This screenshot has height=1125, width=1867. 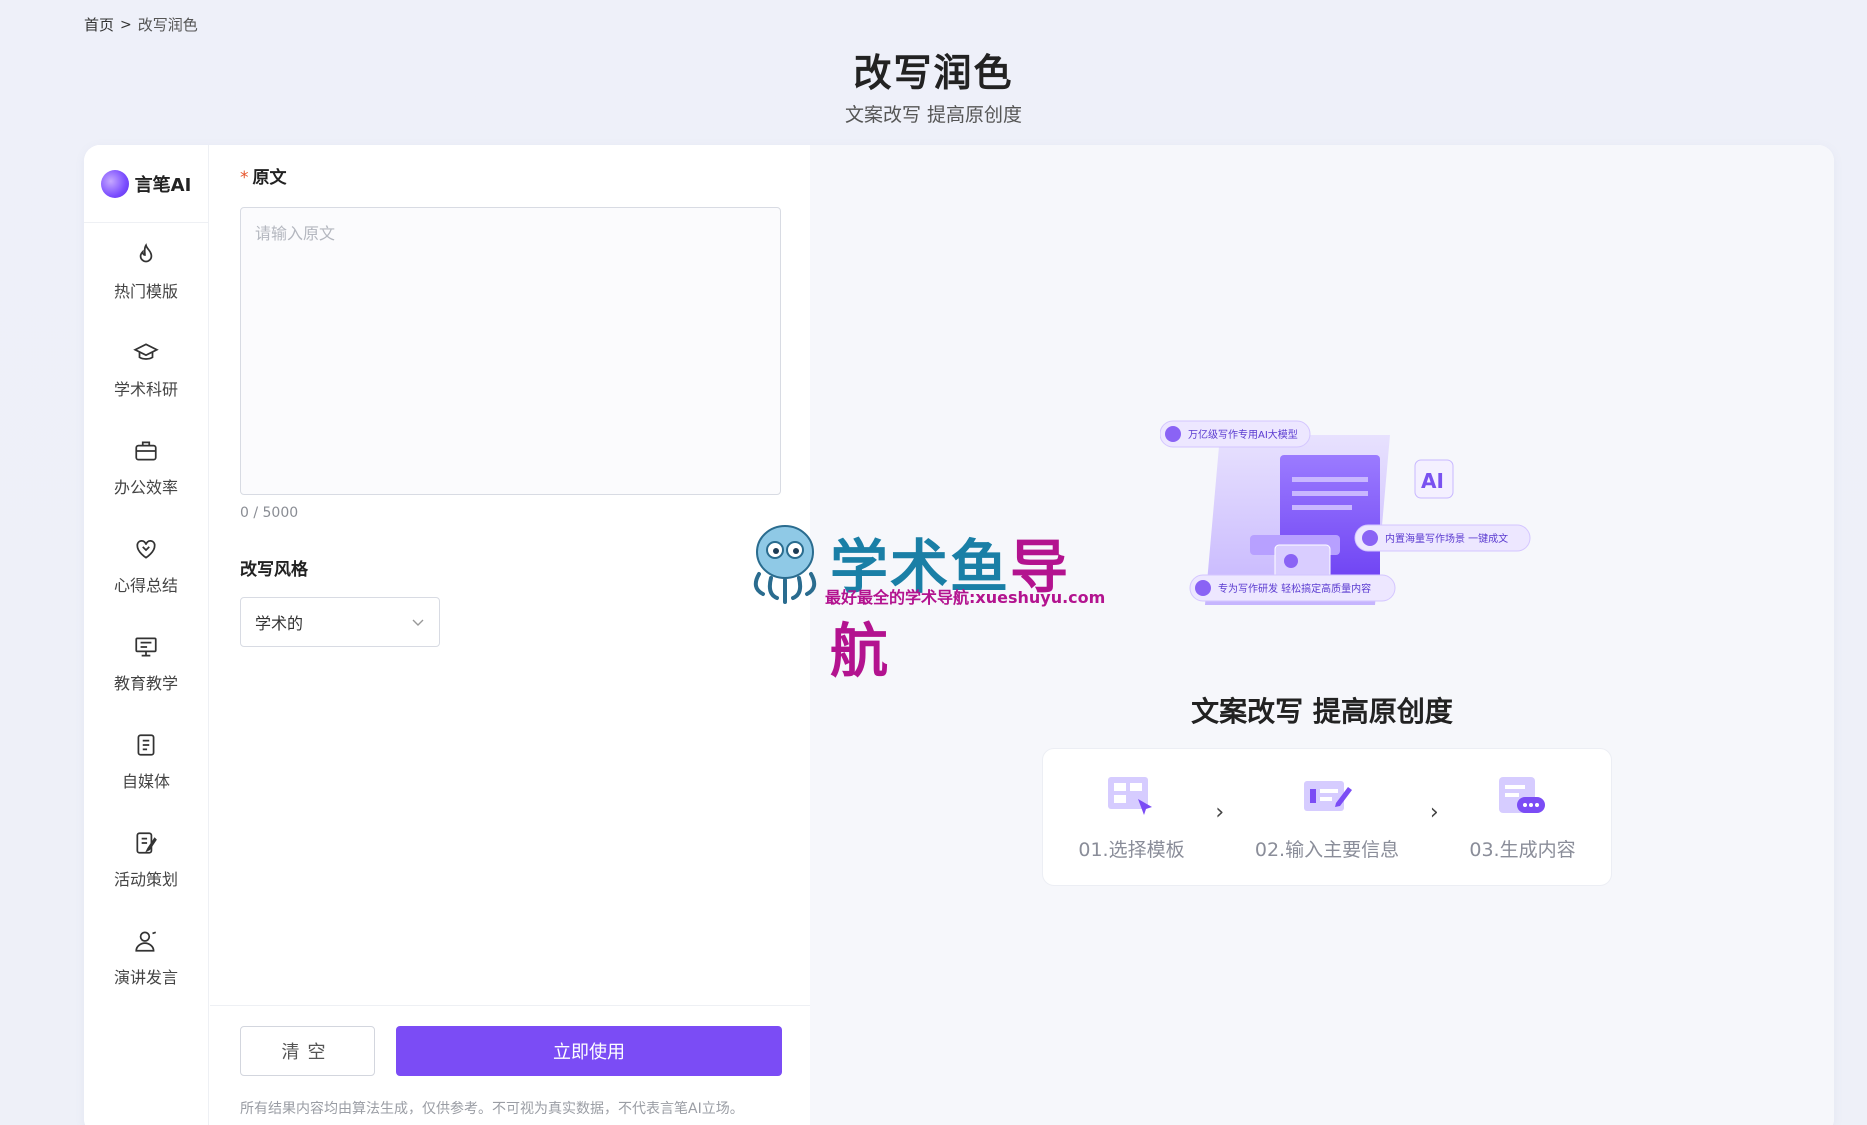 What do you see at coordinates (1432, 481) in the screenshot?
I see `ai-tag: AI` at bounding box center [1432, 481].